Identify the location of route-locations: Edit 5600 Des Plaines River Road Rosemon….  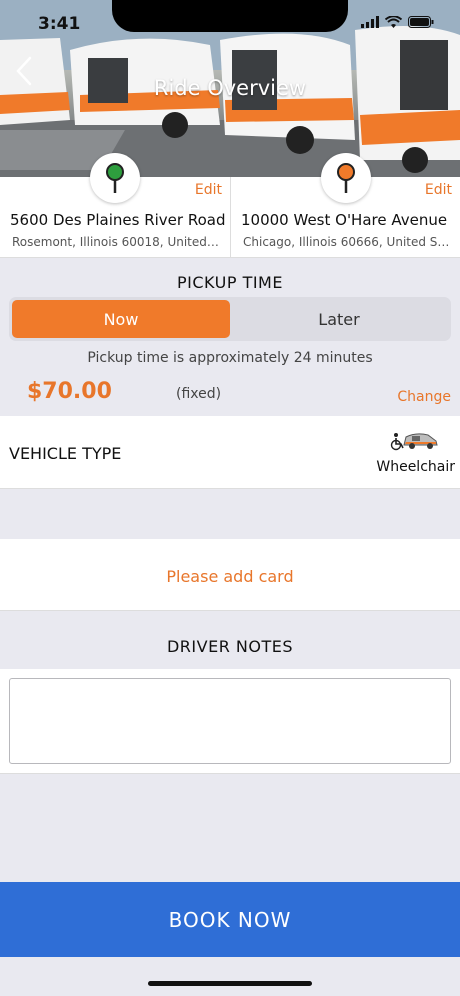
(230, 205).